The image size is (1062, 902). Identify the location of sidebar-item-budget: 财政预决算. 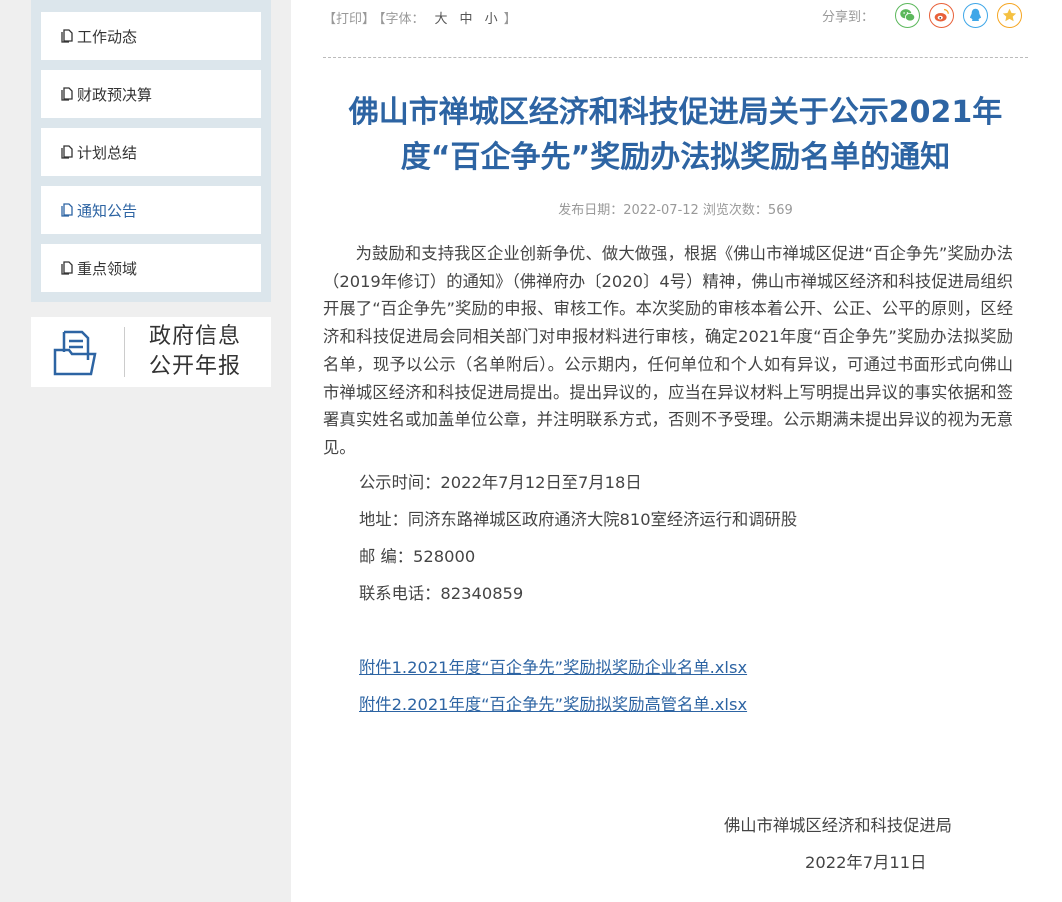
(151, 94).